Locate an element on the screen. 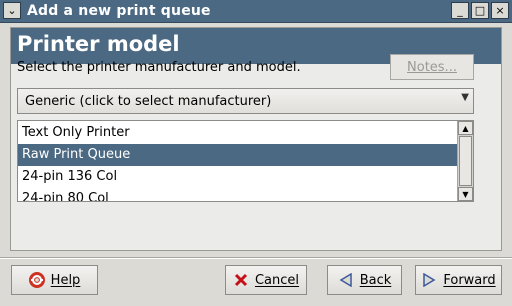 The height and width of the screenshot is (306, 512). chevron-down-icon: ⌄ is located at coordinates (12, 10).